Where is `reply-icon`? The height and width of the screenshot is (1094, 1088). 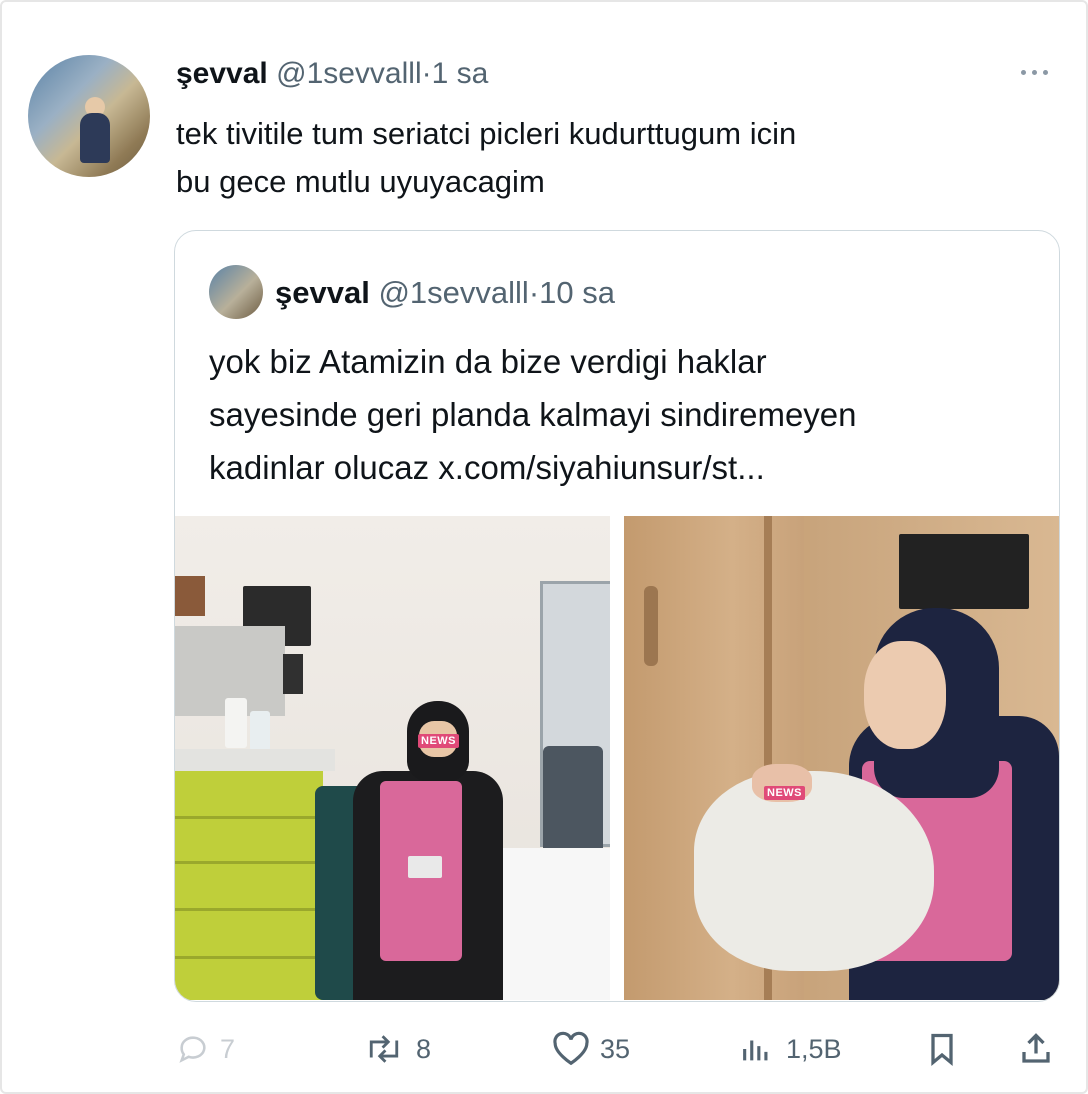 reply-icon is located at coordinates (192, 1049).